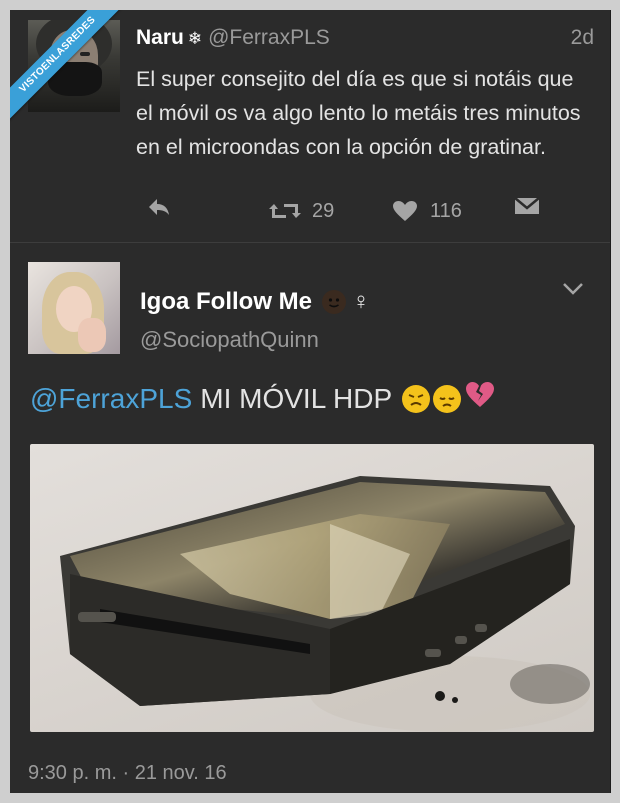 The height and width of the screenshot is (803, 620). I want to click on snowflake-icon: ❄, so click(195, 38).